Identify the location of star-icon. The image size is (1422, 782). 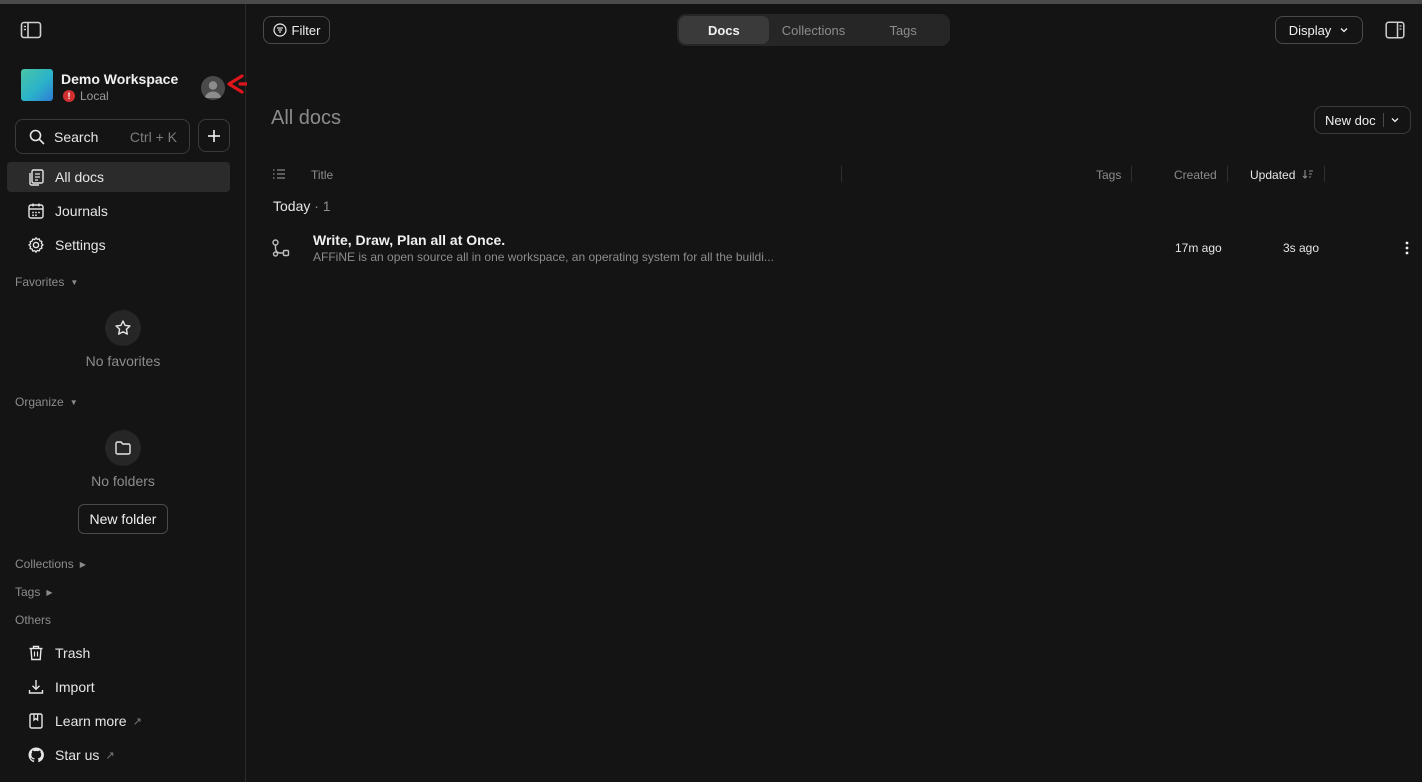
(123, 328).